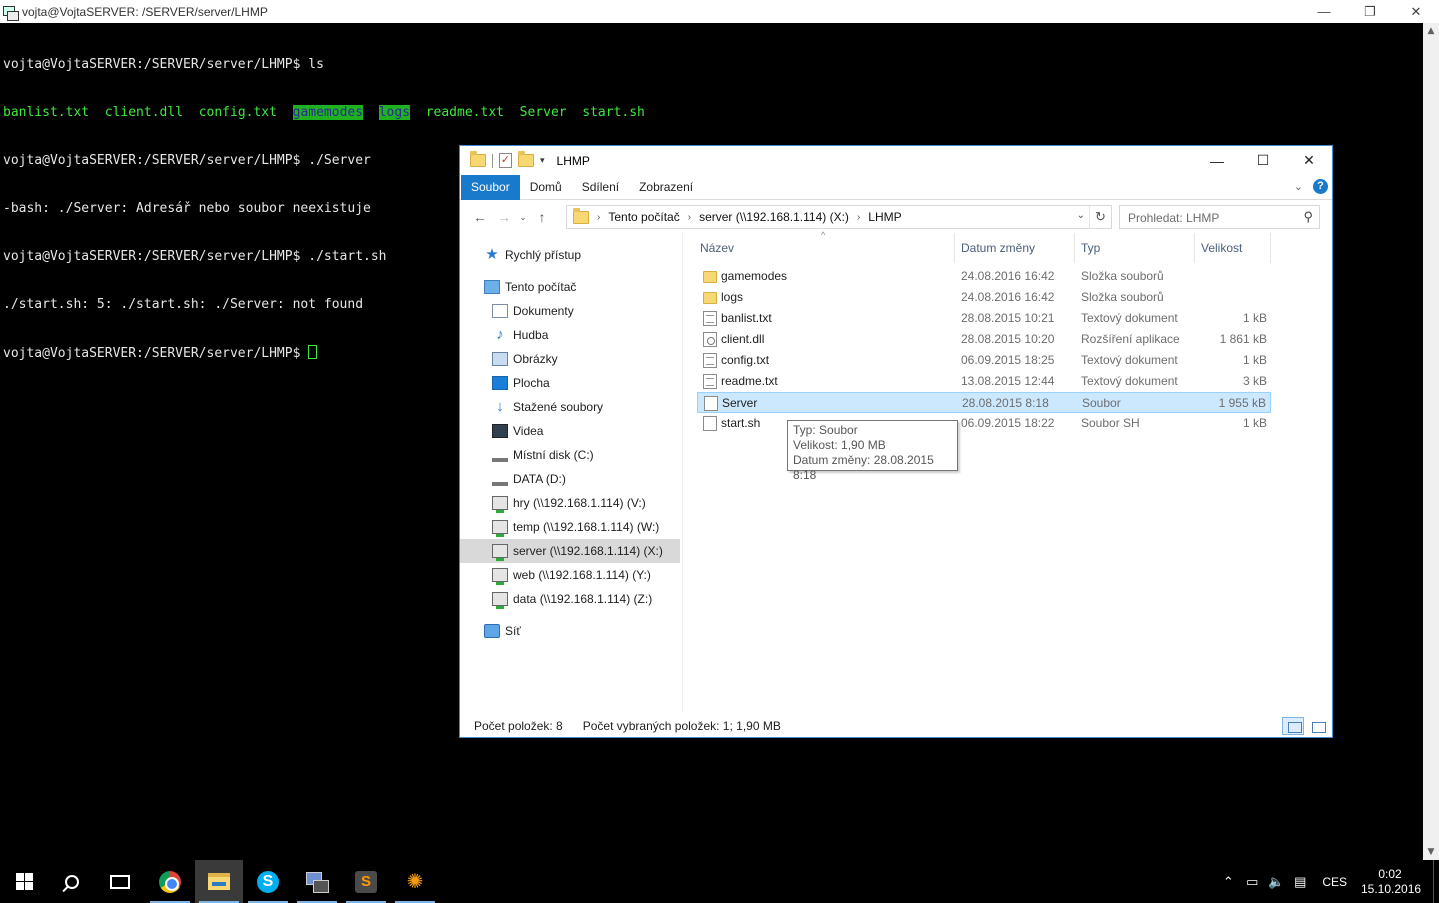 Image resolution: width=1439 pixels, height=903 pixels. I want to click on nav-item-data-d: DATA (D:), so click(570, 479).